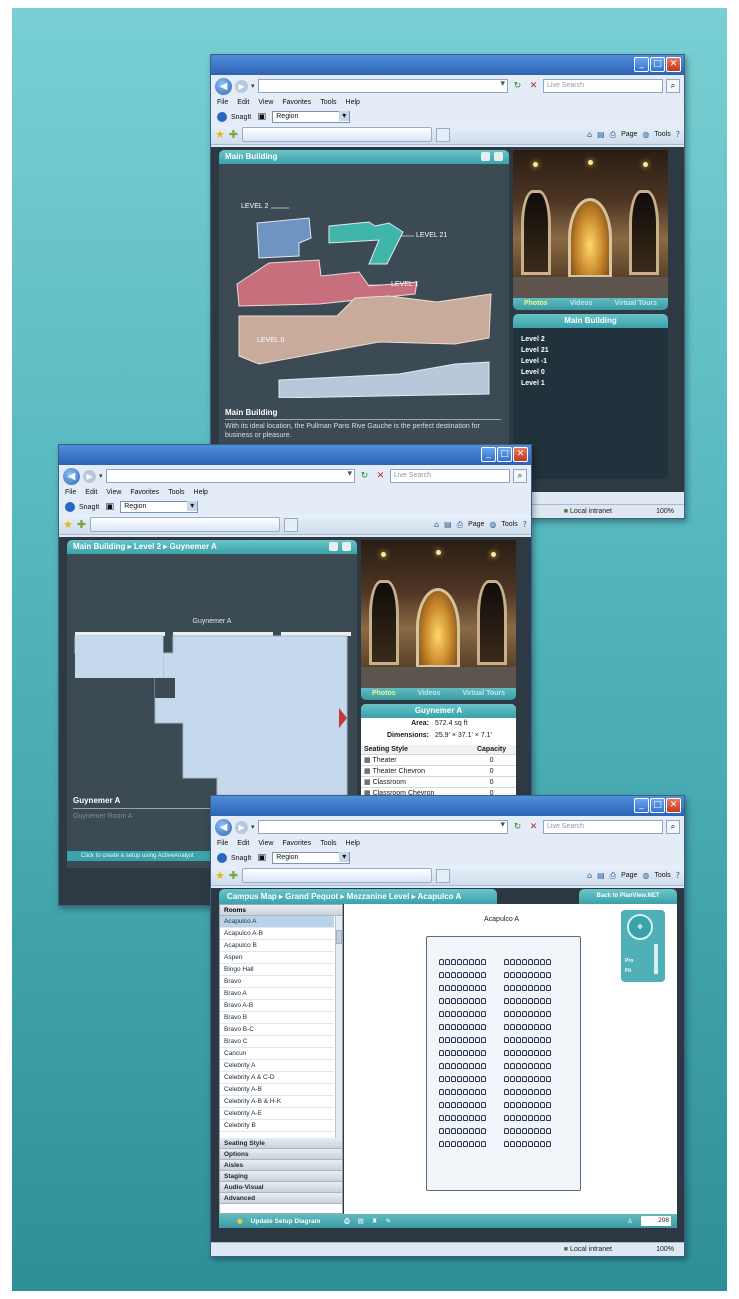  What do you see at coordinates (641, 64) in the screenshot?
I see `minimize-icon: _` at bounding box center [641, 64].